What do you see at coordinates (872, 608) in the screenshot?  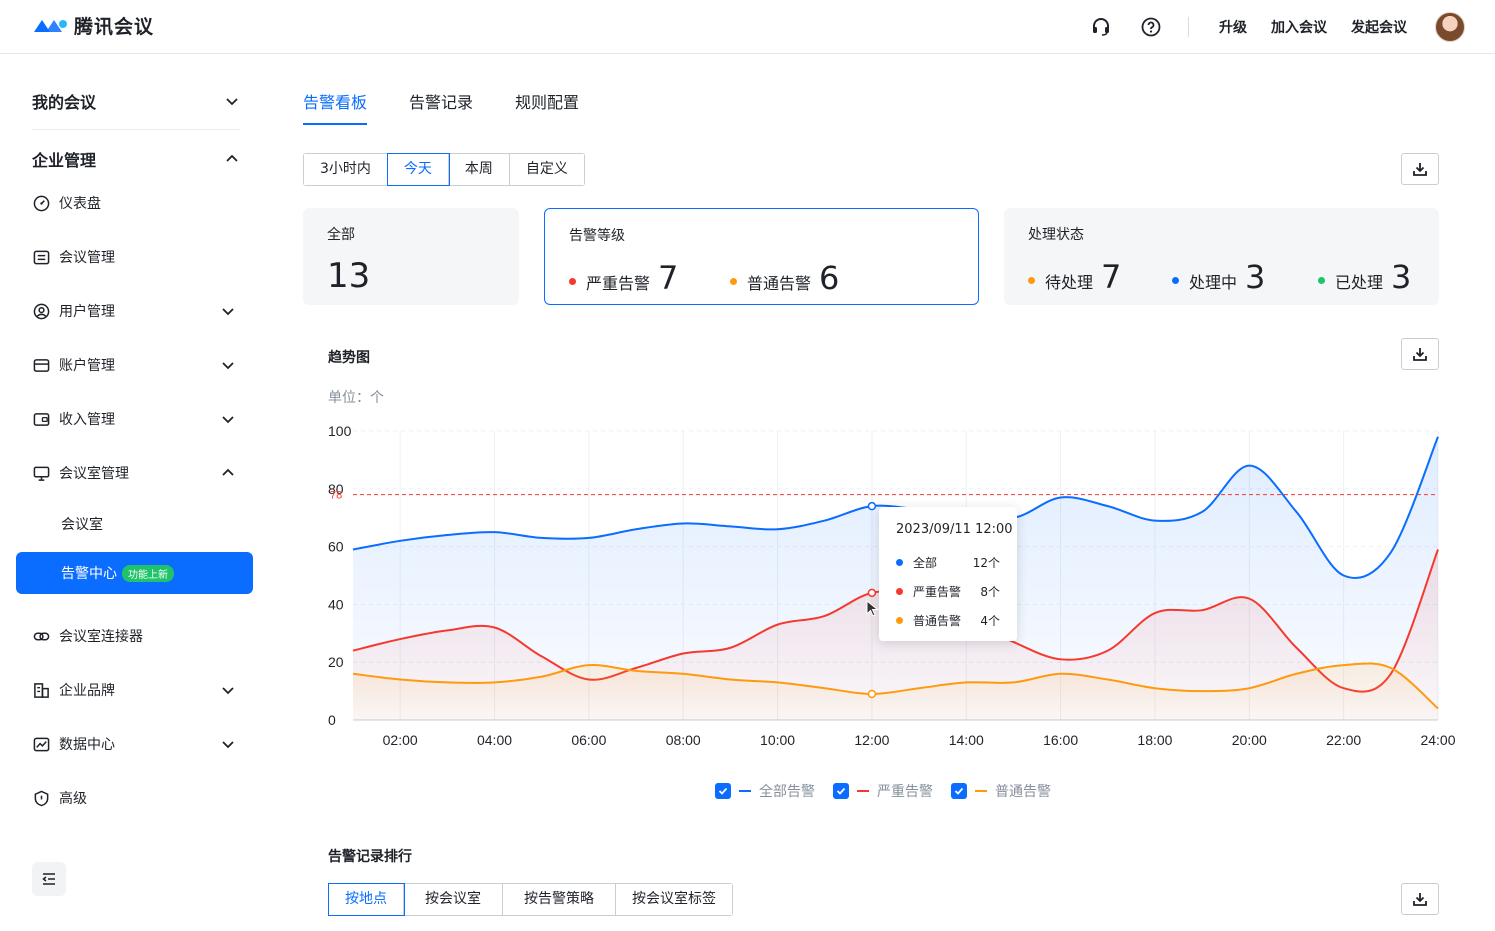 I see `mouse-cursor-icon` at bounding box center [872, 608].